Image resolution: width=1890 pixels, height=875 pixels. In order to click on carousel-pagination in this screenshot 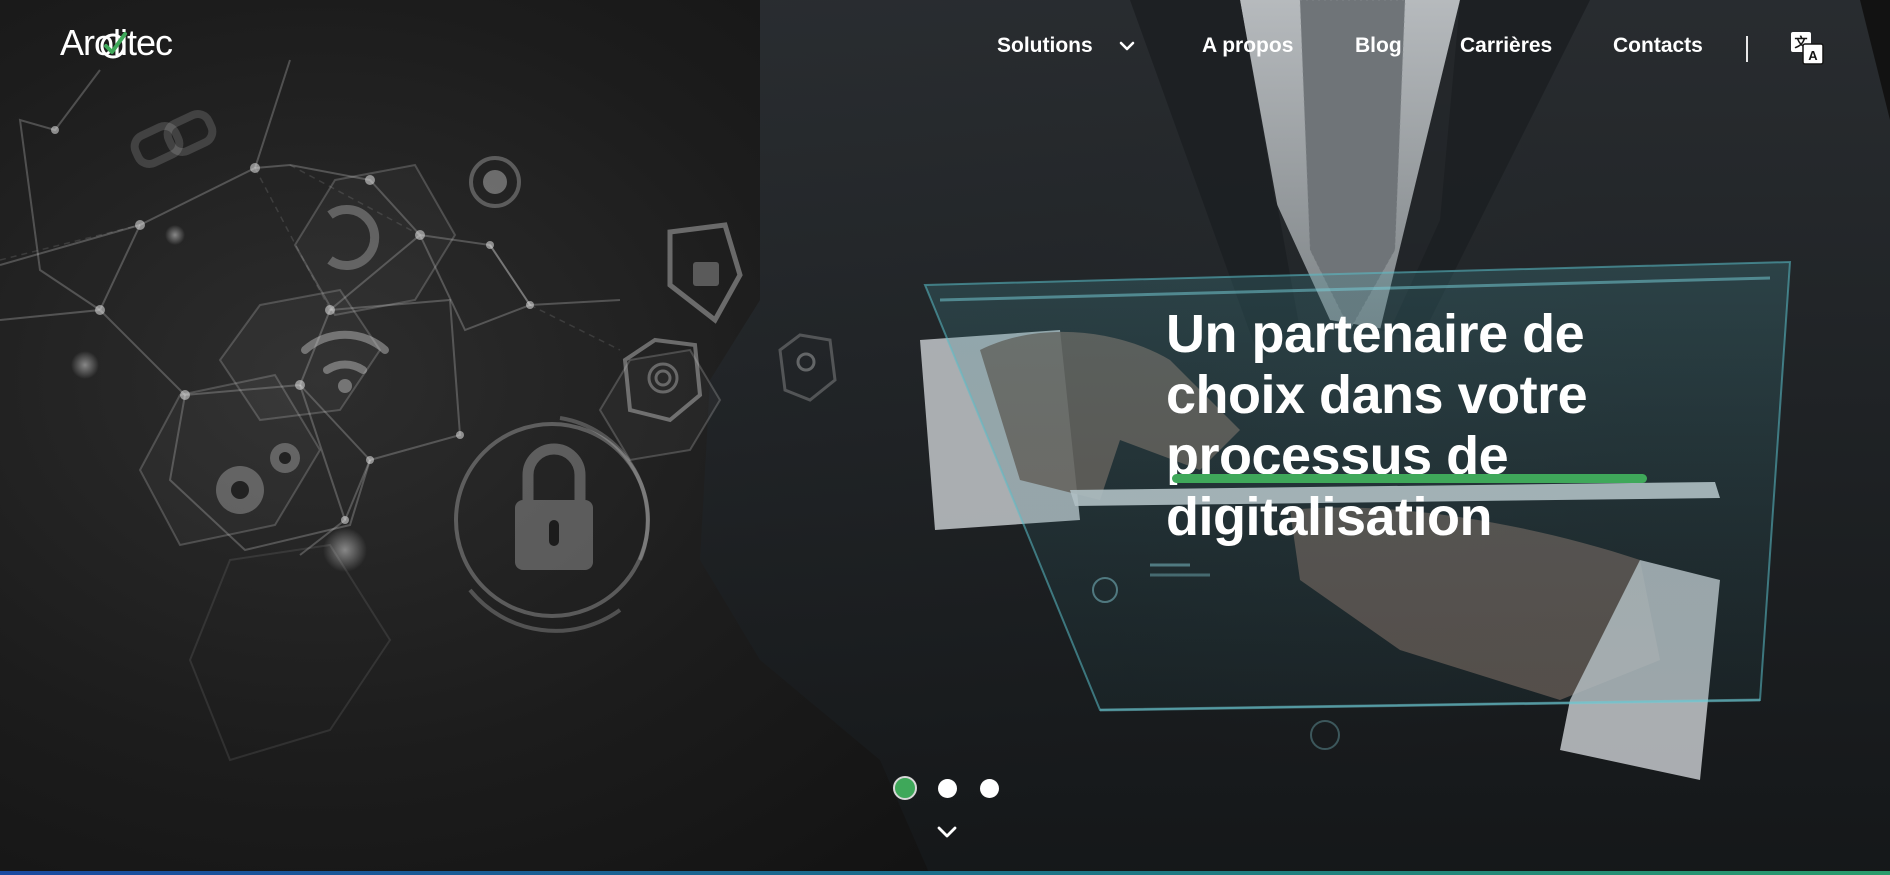, I will do `click(945, 789)`.